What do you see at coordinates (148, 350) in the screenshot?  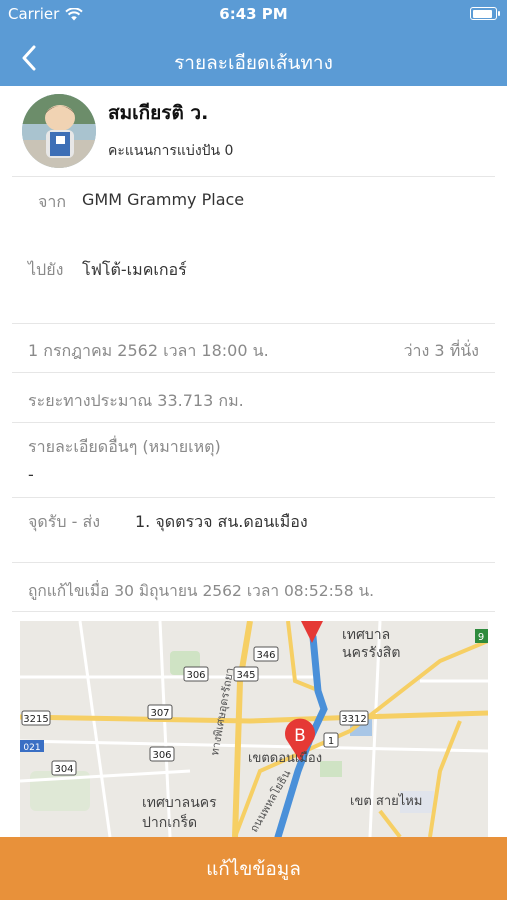 I see `trip-datetime: 1 กรกฎาคม 2562 เวลา 18:00 น.` at bounding box center [148, 350].